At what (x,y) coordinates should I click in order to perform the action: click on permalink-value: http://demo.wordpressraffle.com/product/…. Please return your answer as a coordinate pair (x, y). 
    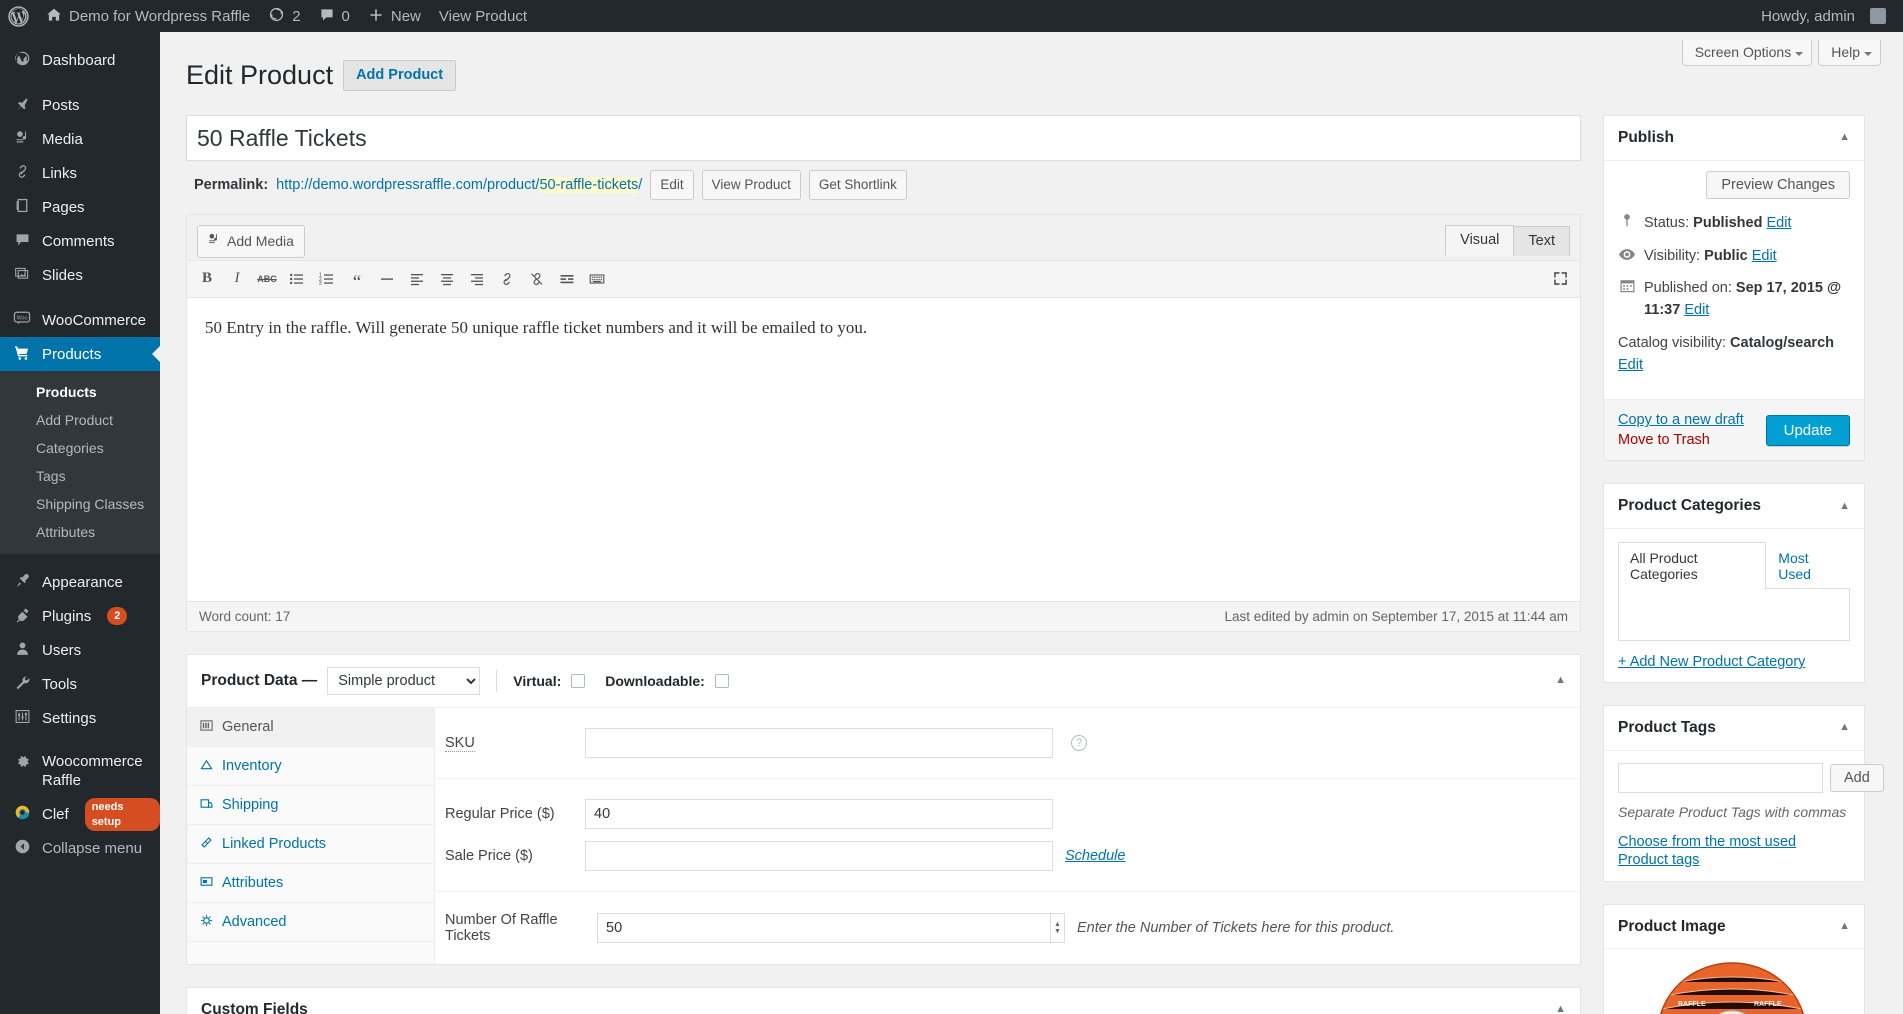
    Looking at the image, I should click on (459, 184).